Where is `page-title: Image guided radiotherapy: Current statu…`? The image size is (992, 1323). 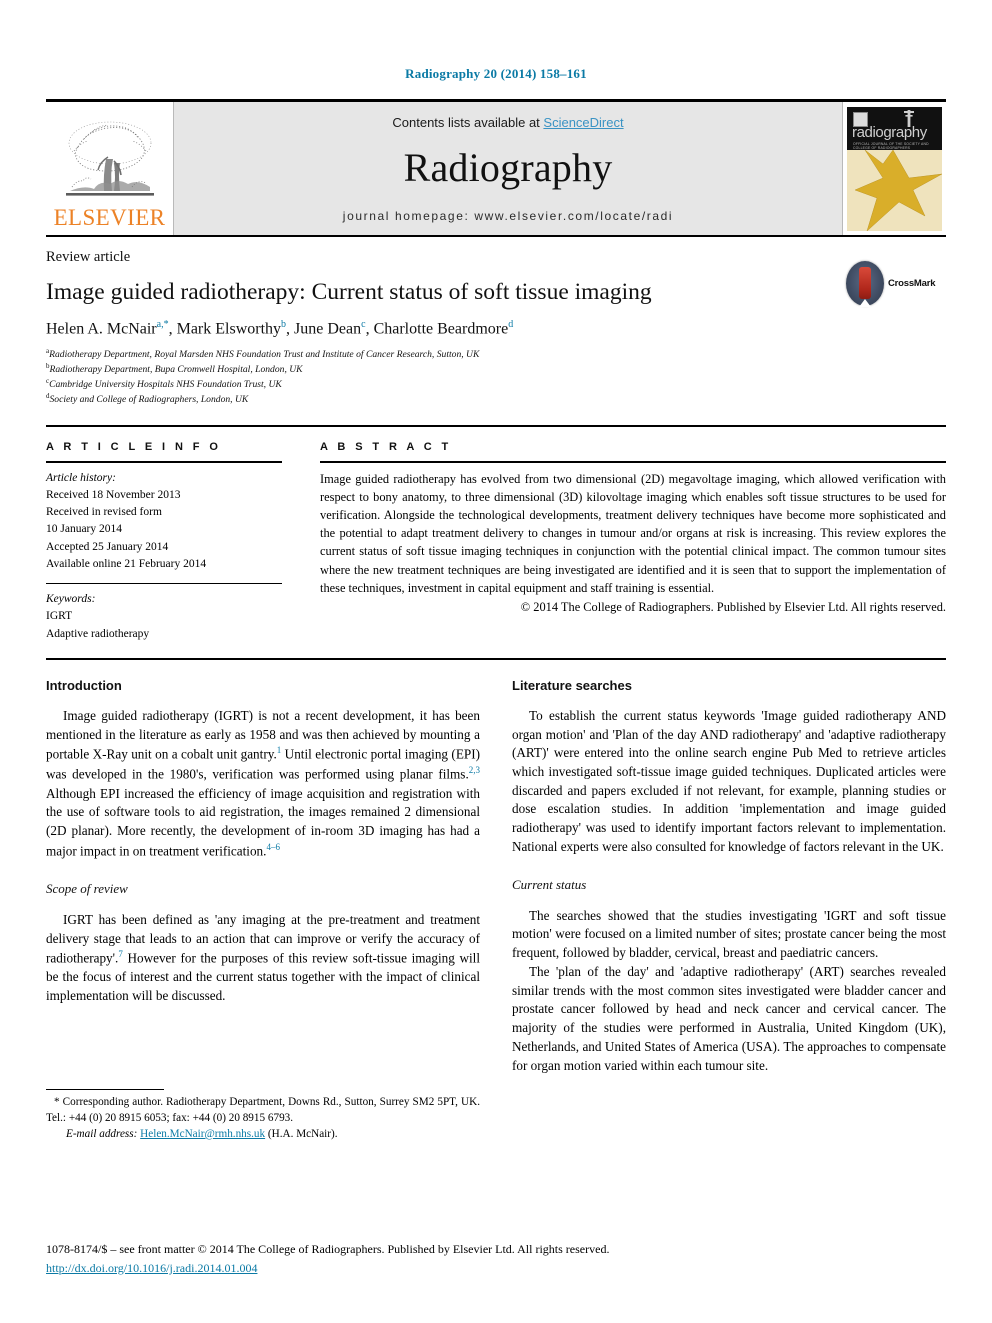 page-title: Image guided radiotherapy: Current statu… is located at coordinates (349, 292).